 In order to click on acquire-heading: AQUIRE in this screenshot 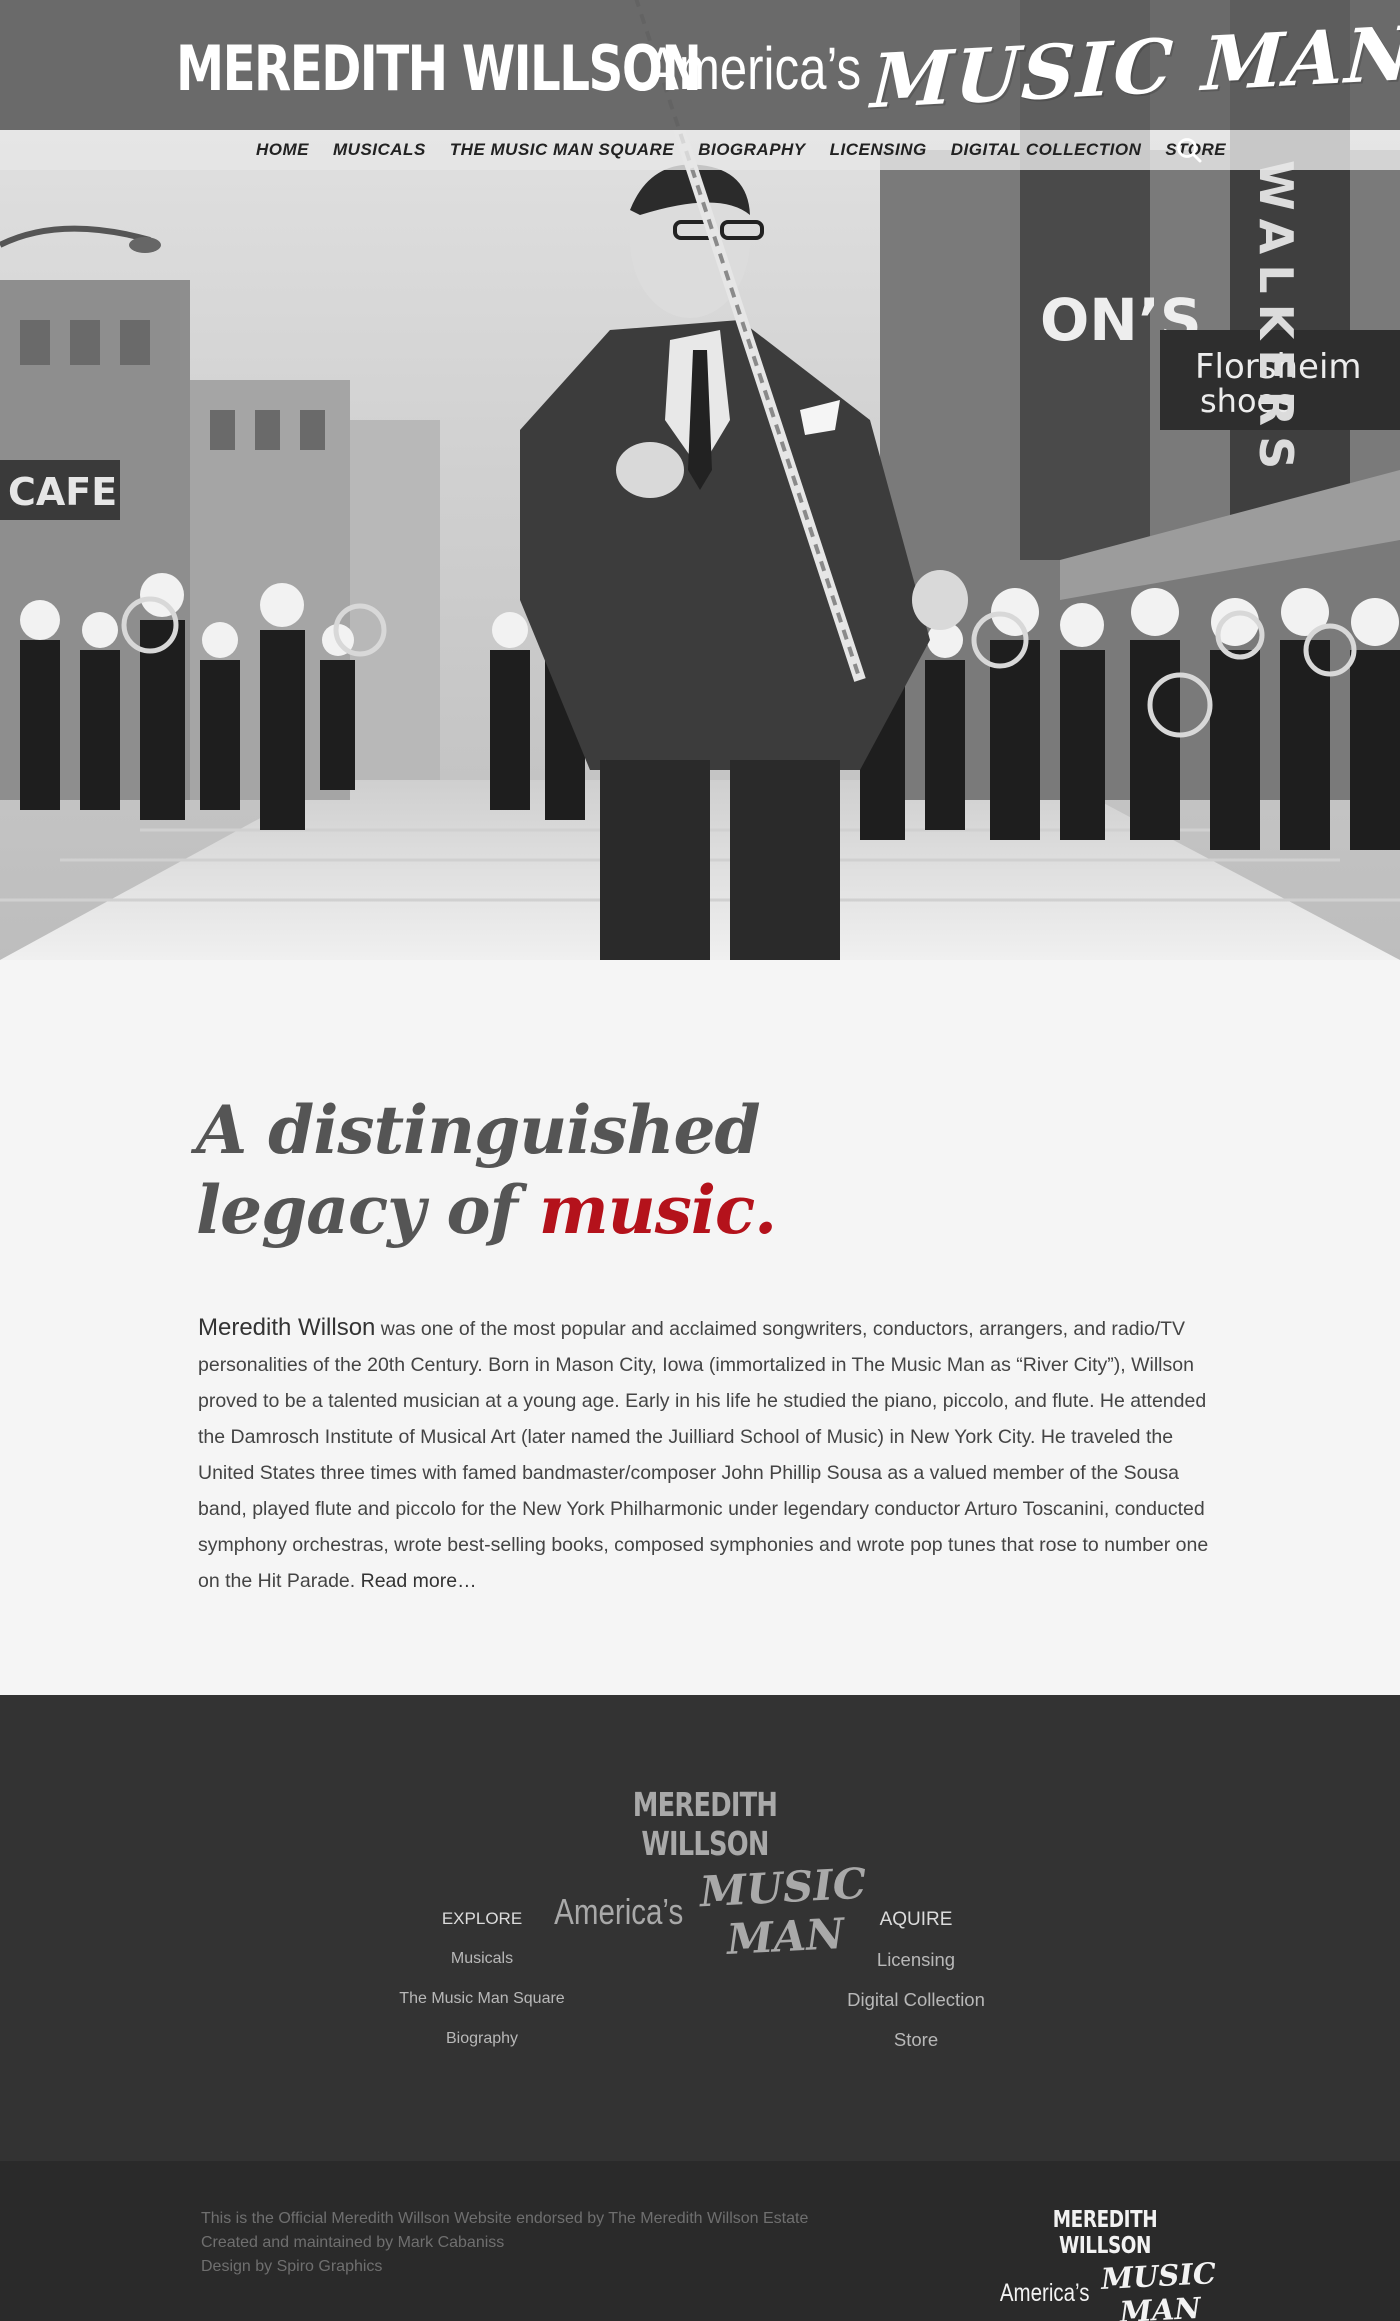, I will do `click(916, 1919)`.